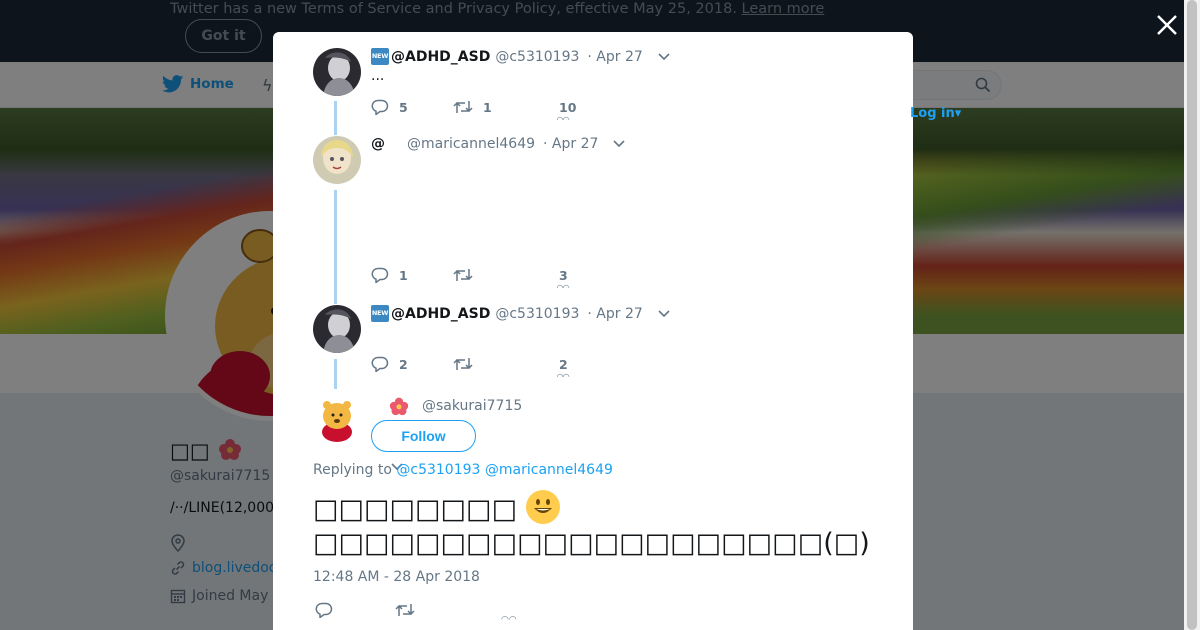 This screenshot has width=1200, height=630. Describe the element at coordinates (591, 543) in the screenshot. I see `main-tweet-line-2: □□□□□□□□□□□□□□□□□□□□(□)` at that location.